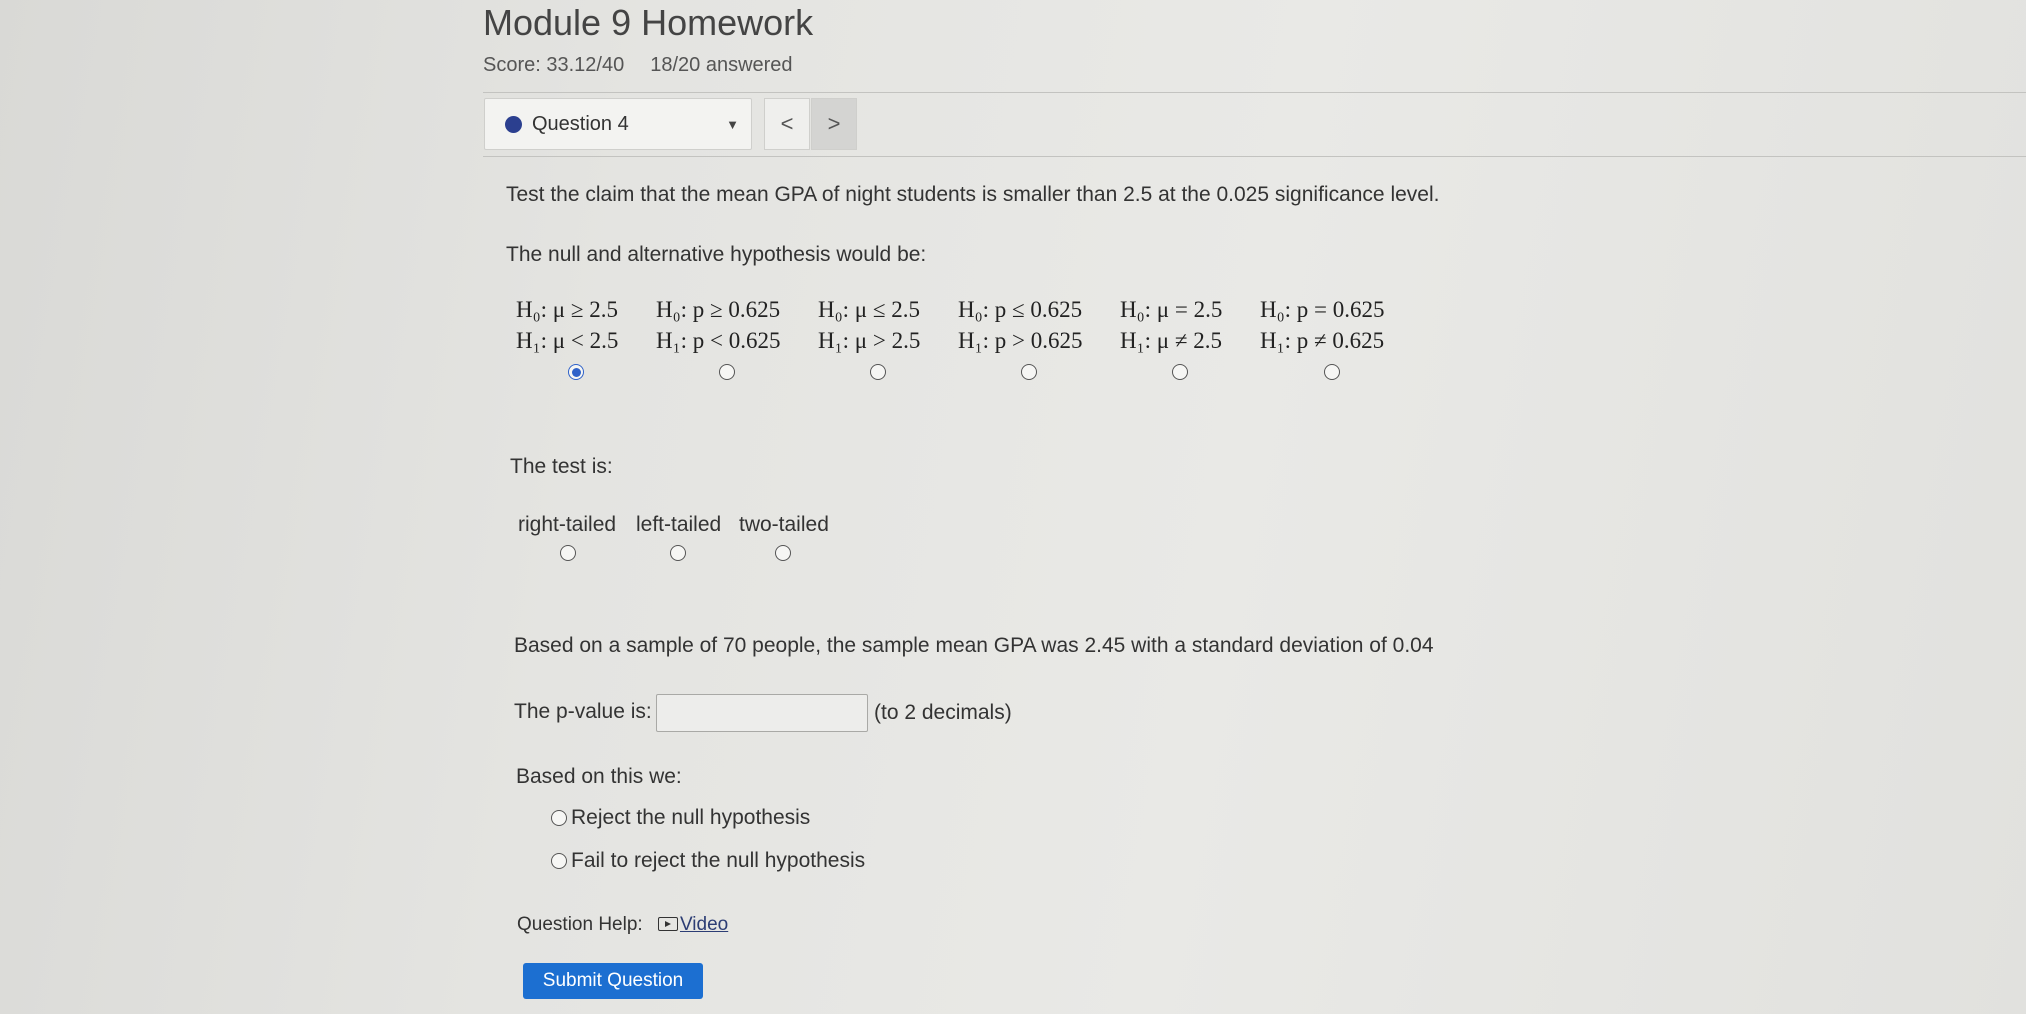 Image resolution: width=2026 pixels, height=1014 pixels. I want to click on question-help: Question Help: Video, so click(622, 925).